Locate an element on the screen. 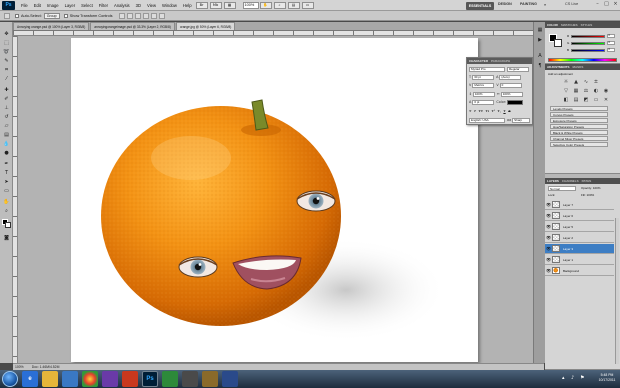 The height and width of the screenshot is (388, 620). underline-button: T is located at coordinates (504, 111).